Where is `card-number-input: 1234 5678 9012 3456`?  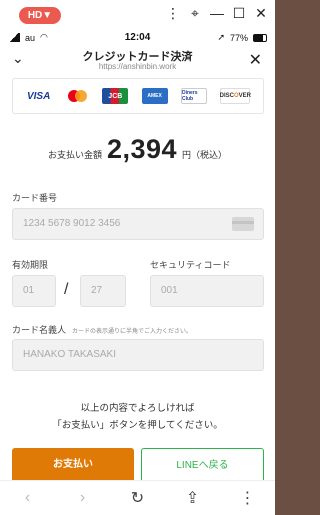
card-number-input: 1234 5678 9012 3456 is located at coordinates (138, 224).